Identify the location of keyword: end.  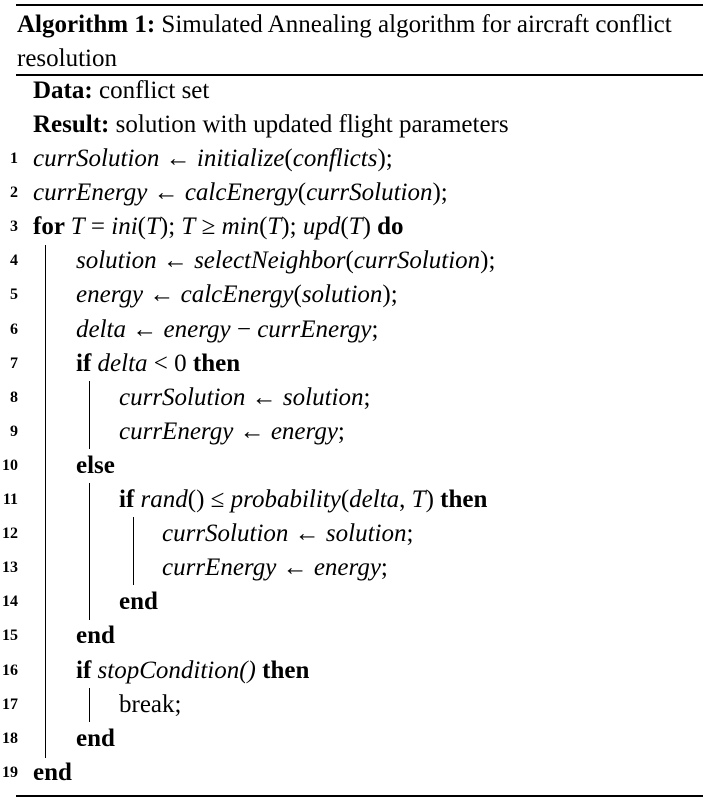
(95, 636).